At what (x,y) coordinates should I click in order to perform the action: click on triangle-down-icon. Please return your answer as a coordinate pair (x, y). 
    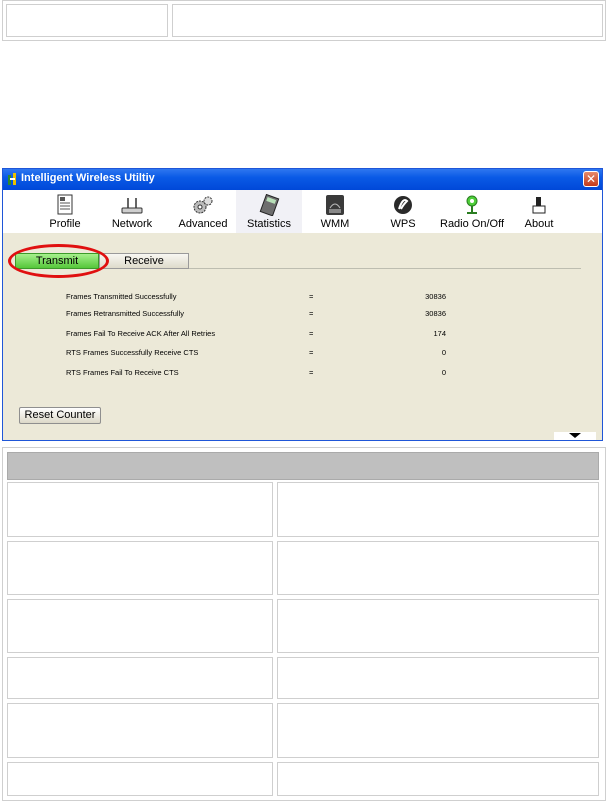
    Looking at the image, I should click on (575, 435).